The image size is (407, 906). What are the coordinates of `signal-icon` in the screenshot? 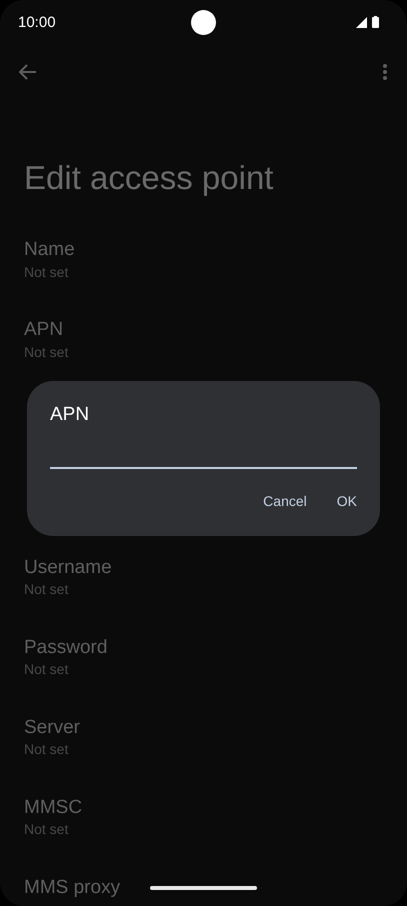 It's located at (361, 22).